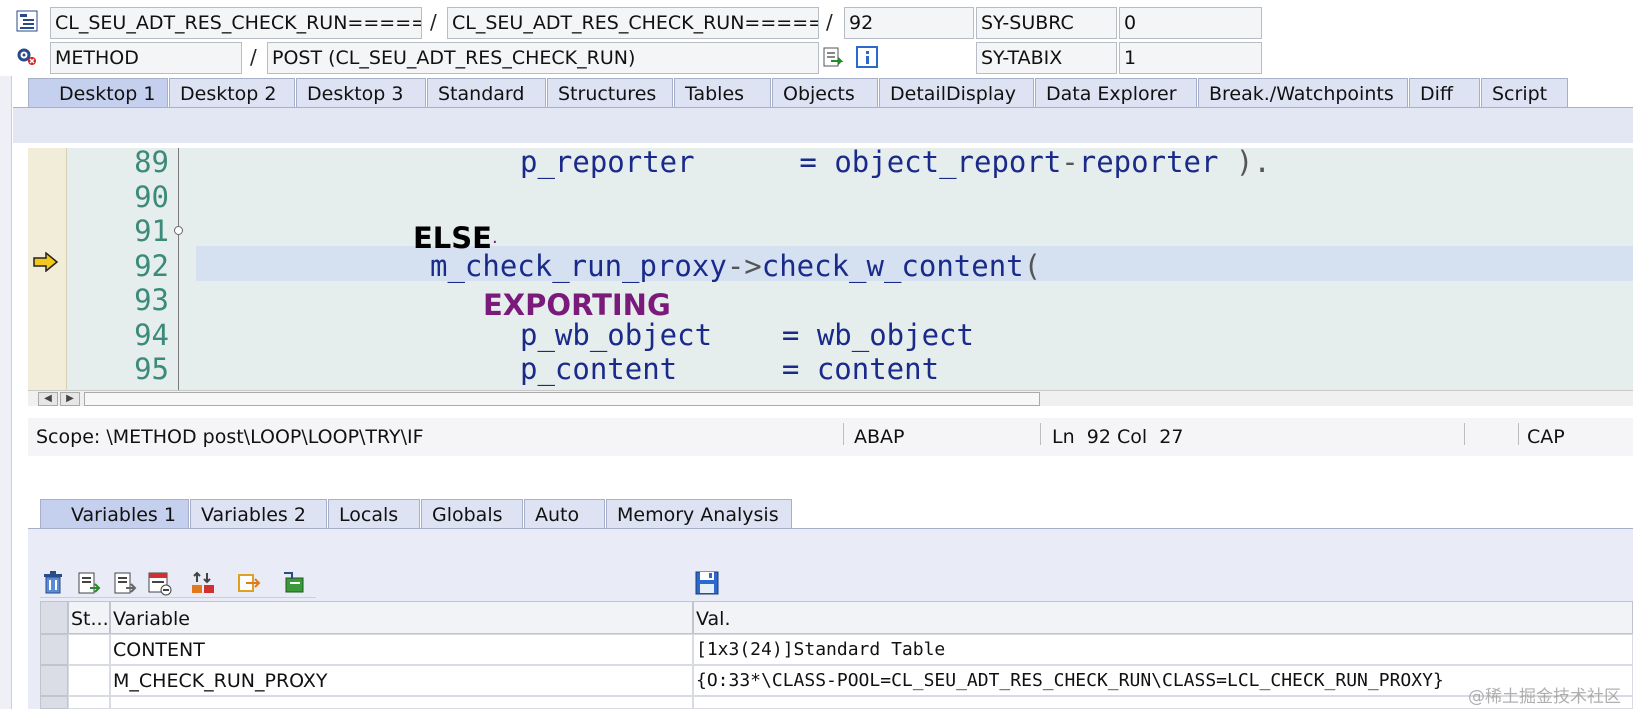 The width and height of the screenshot is (1633, 709). Describe the element at coordinates (1046, 58) in the screenshot. I see `sysvar-name-field-2: SY-TABIX` at that location.